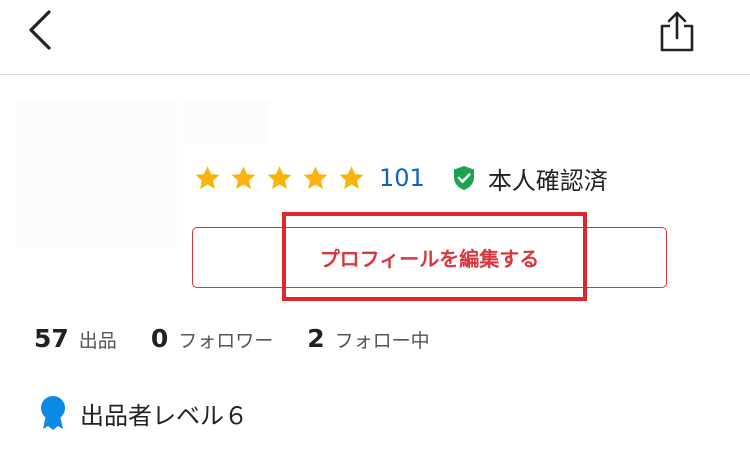  Describe the element at coordinates (382, 341) in the screenshot. I see `stat-following-label: フォロー中` at that location.